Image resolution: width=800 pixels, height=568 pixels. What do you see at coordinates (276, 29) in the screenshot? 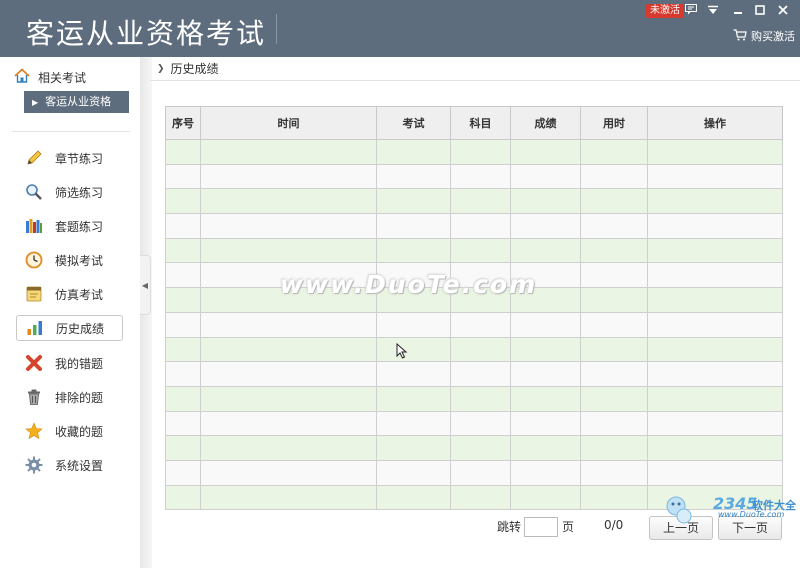
I see `title-divider` at bounding box center [276, 29].